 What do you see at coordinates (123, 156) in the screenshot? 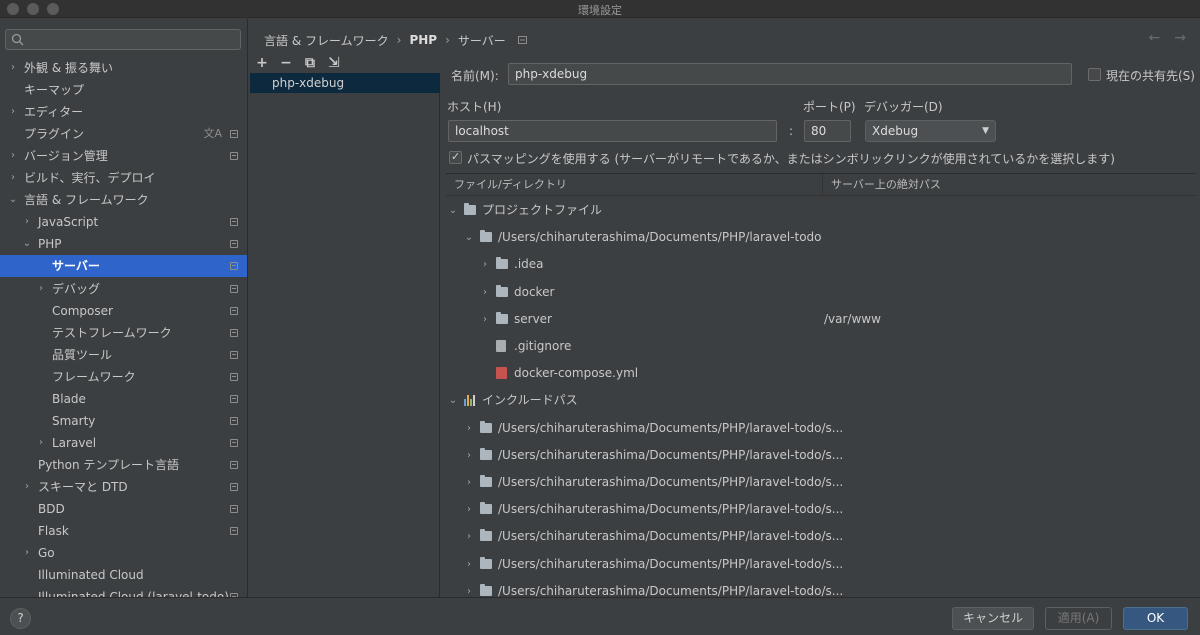
I see `sidebar-item: › バージョン管理` at bounding box center [123, 156].